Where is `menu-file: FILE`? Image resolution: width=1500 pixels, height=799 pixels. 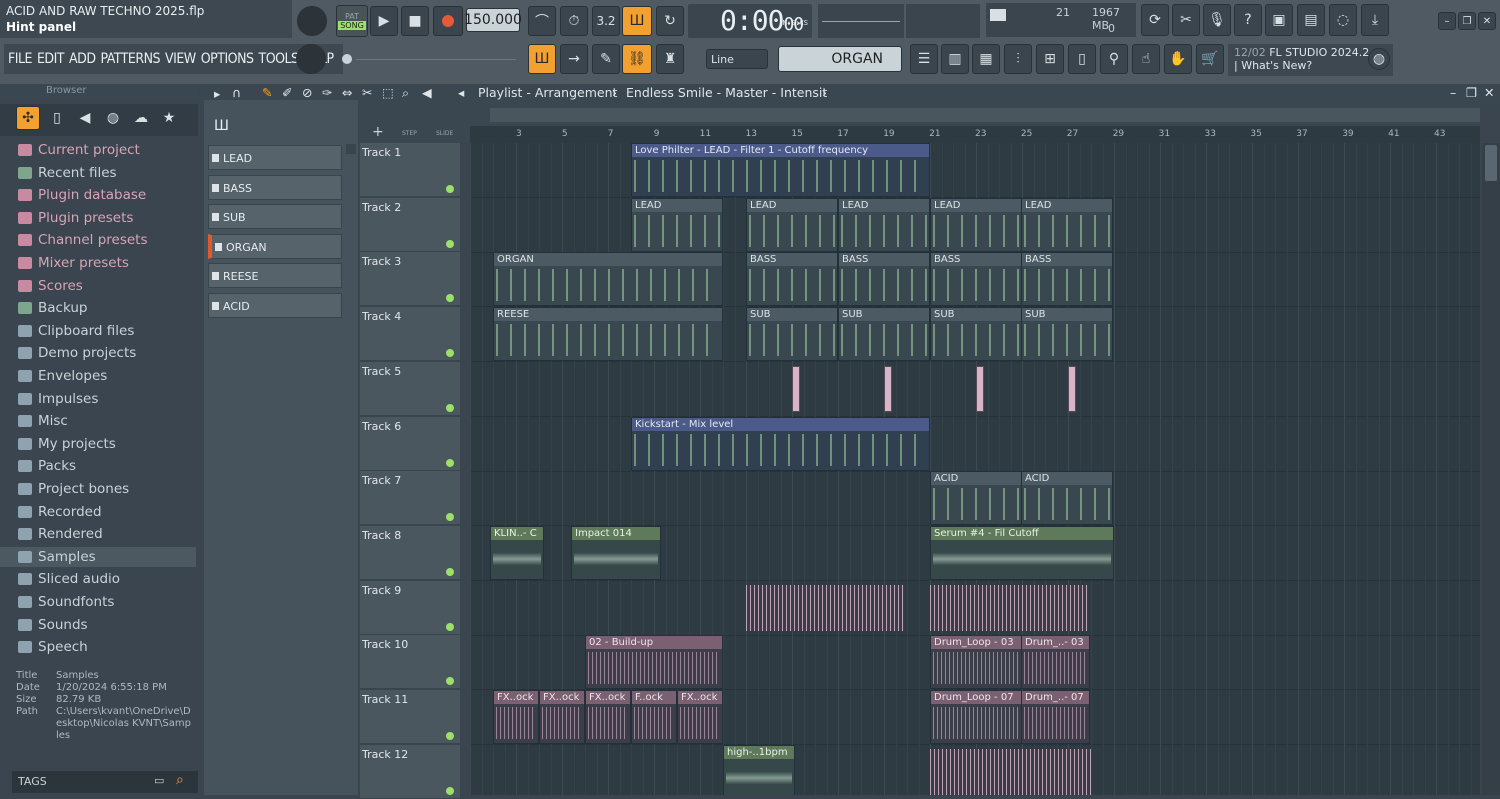
menu-file: FILE is located at coordinates (20, 59).